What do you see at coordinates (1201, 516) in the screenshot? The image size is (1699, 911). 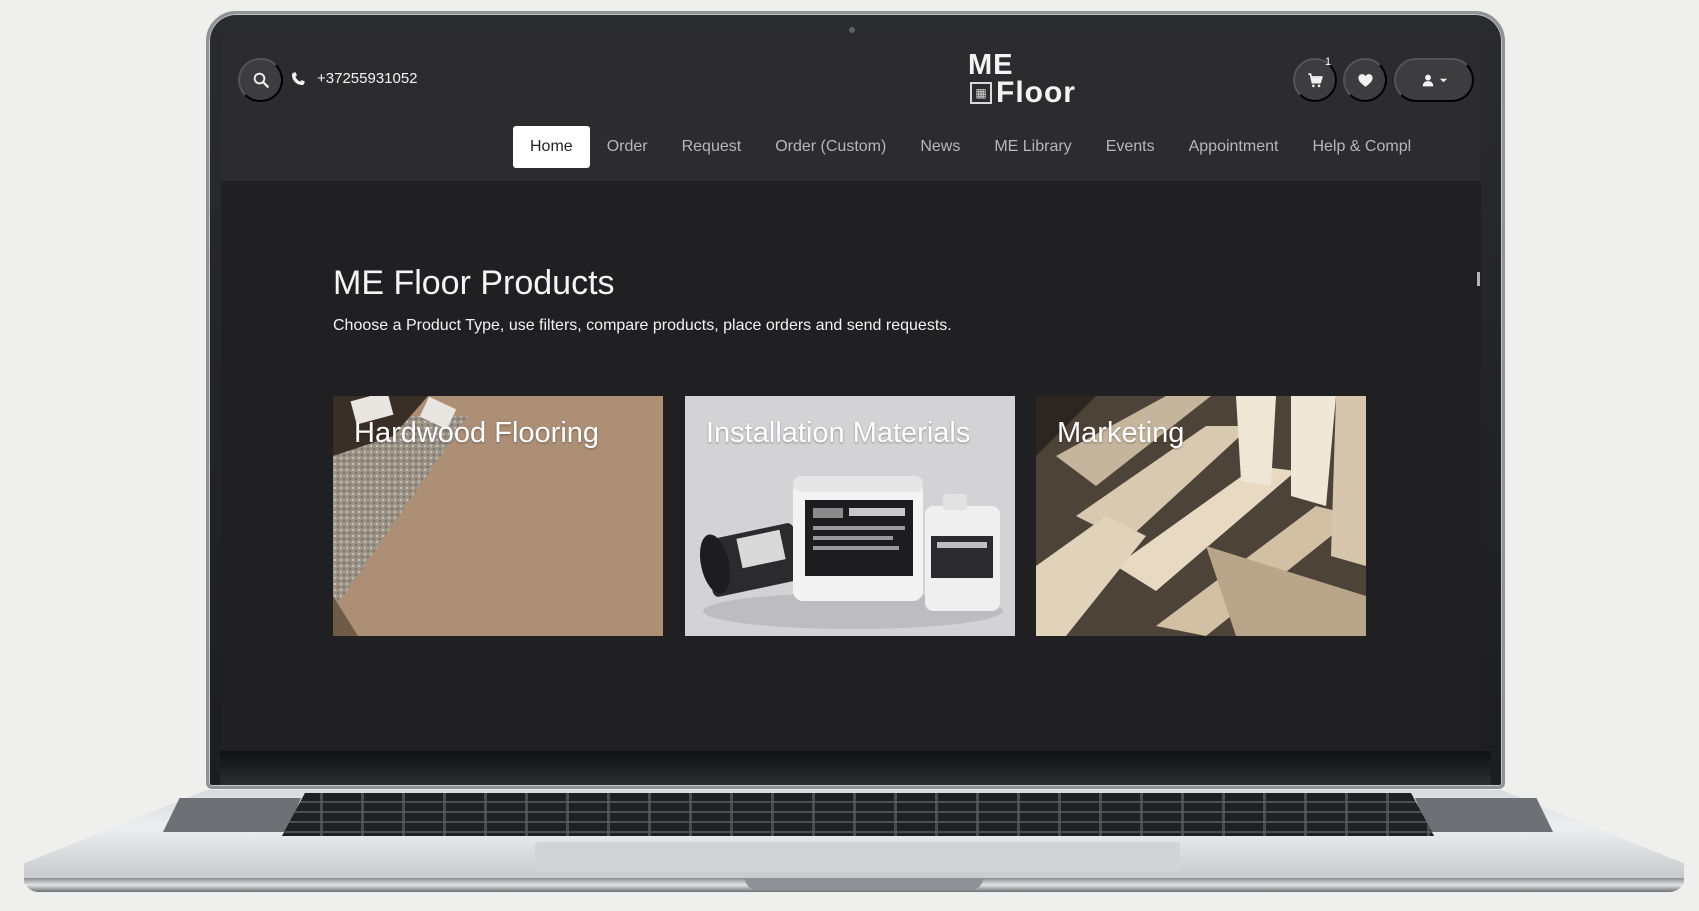 I see `category-card-marketing: Marketing` at bounding box center [1201, 516].